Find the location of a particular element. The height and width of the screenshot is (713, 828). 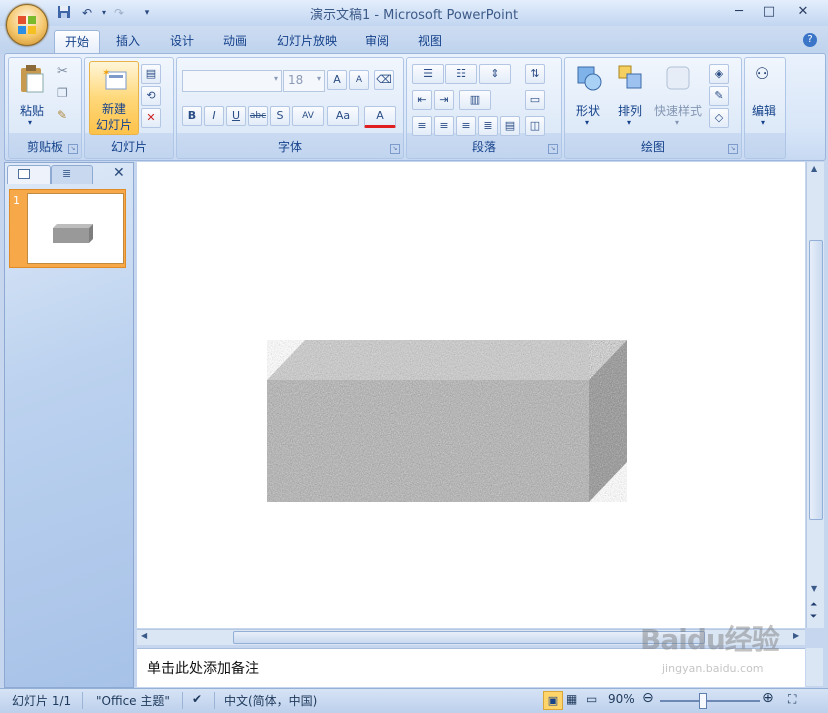

next-slide-icon: ⏷ is located at coordinates (813, 617).